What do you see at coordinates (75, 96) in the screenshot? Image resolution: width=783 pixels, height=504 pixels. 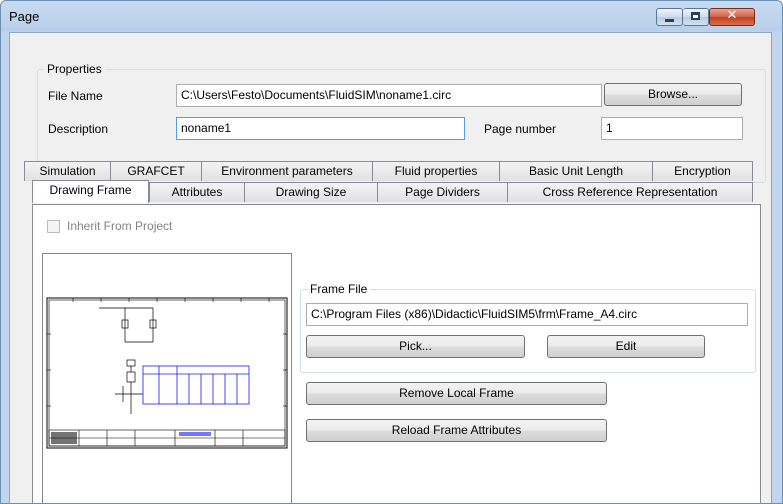 I see `file-name-label: File Name` at bounding box center [75, 96].